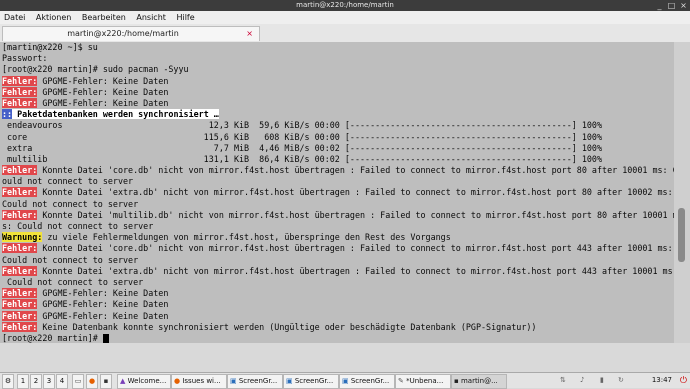 This screenshot has width=690, height=389. Describe the element at coordinates (456, 381) in the screenshot. I see `terminal-task-icon: ▪` at that location.